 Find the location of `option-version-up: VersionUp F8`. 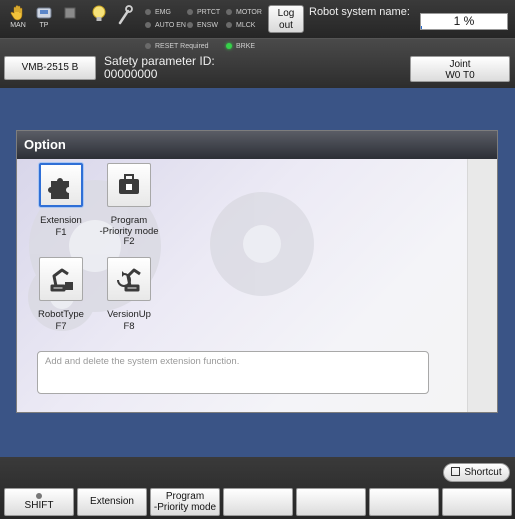

option-version-up: VersionUp F8 is located at coordinates (129, 294).